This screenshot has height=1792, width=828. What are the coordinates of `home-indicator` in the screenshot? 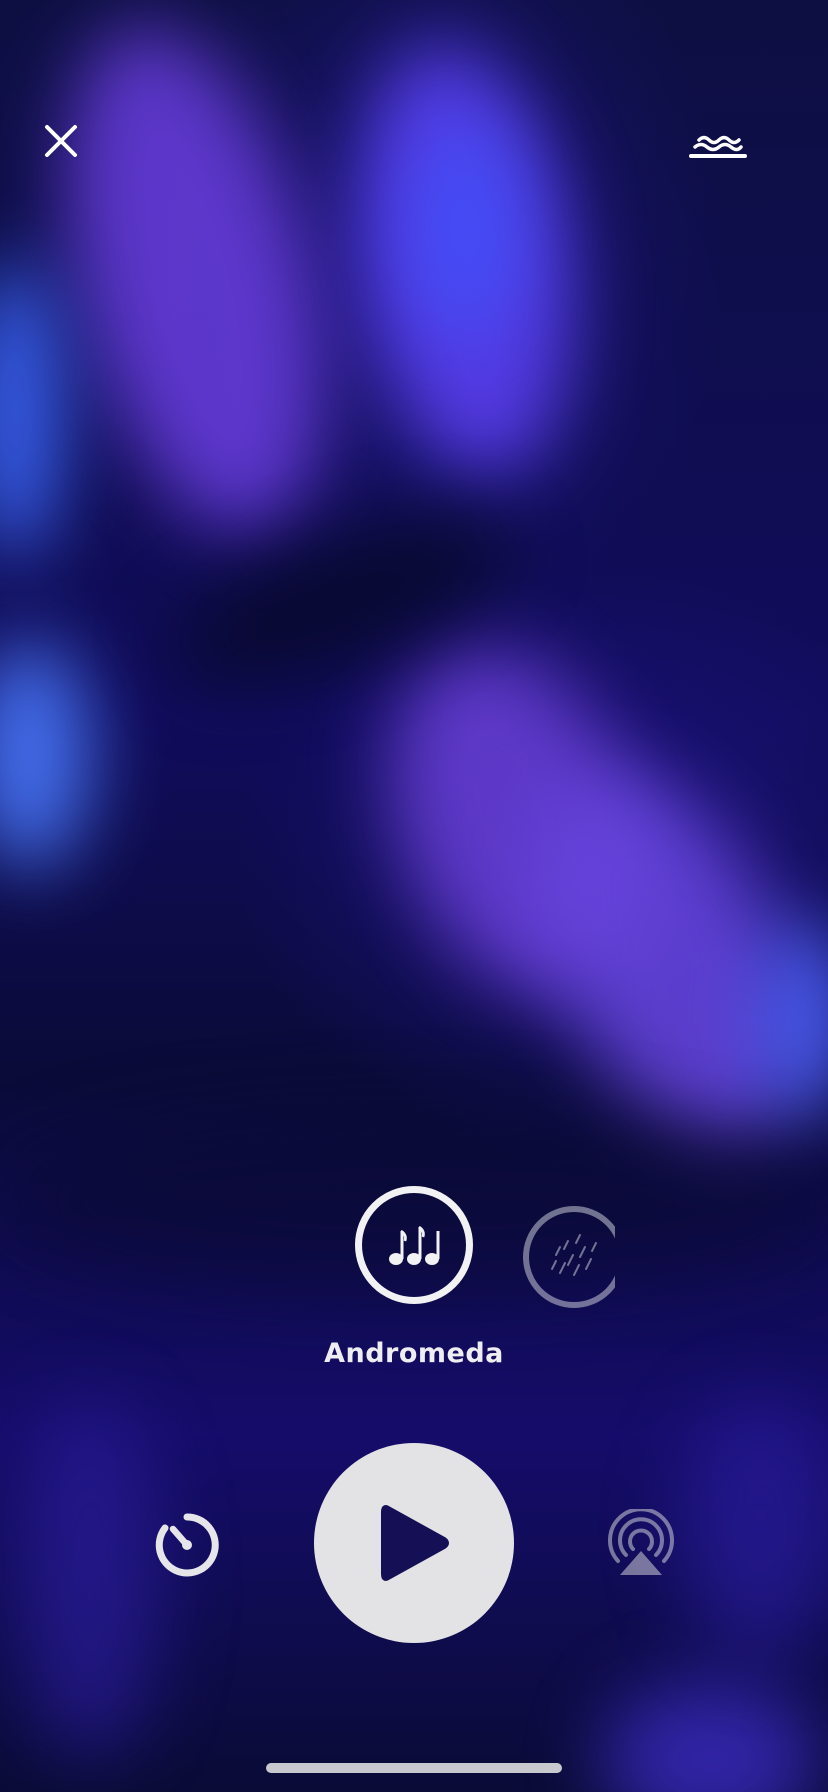 It's located at (414, 1768).